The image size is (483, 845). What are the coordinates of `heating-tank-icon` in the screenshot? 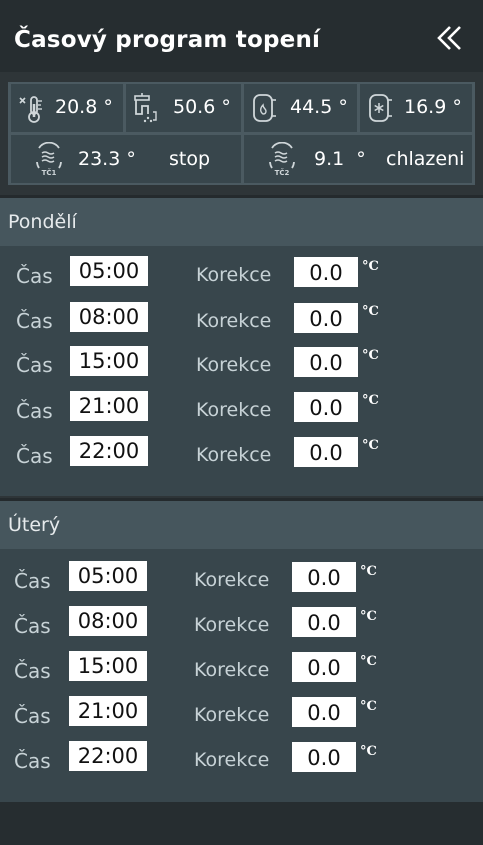 It's located at (264, 108).